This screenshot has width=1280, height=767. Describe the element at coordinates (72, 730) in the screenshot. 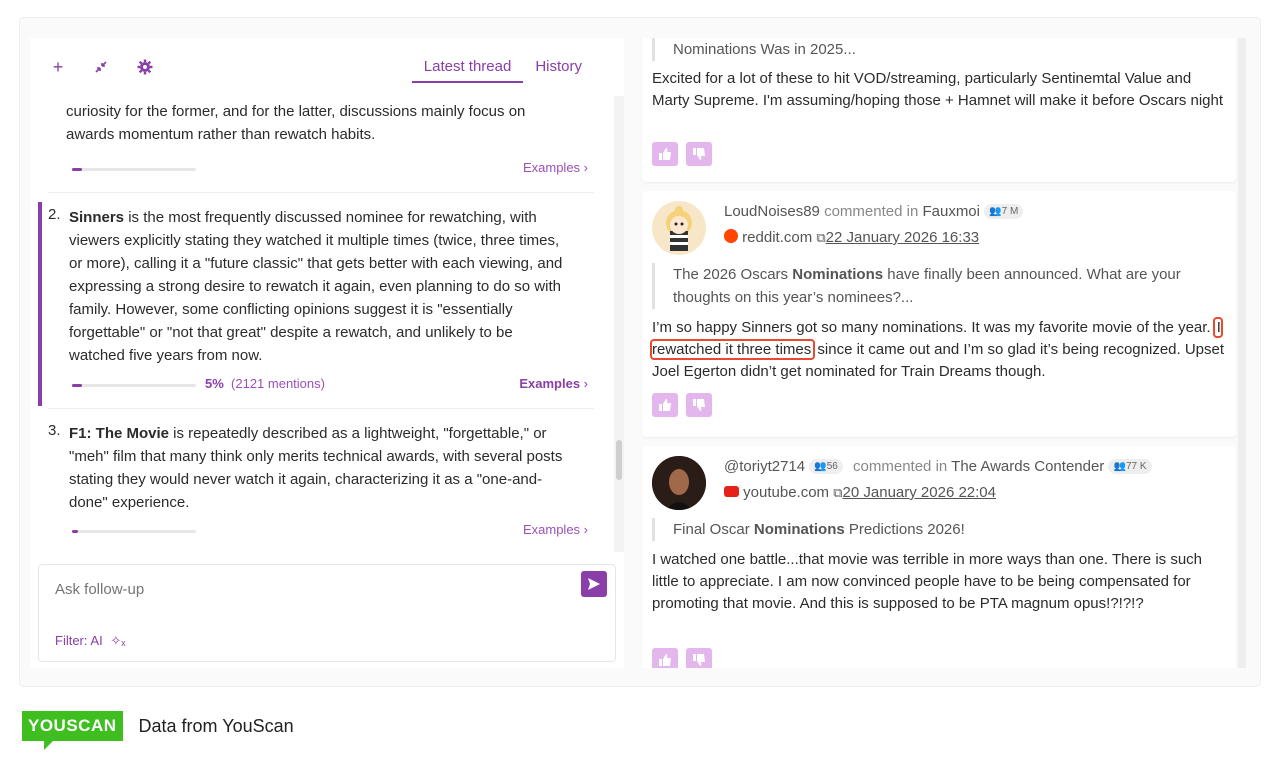

I see `youscan-logo: YOUSCAN` at that location.